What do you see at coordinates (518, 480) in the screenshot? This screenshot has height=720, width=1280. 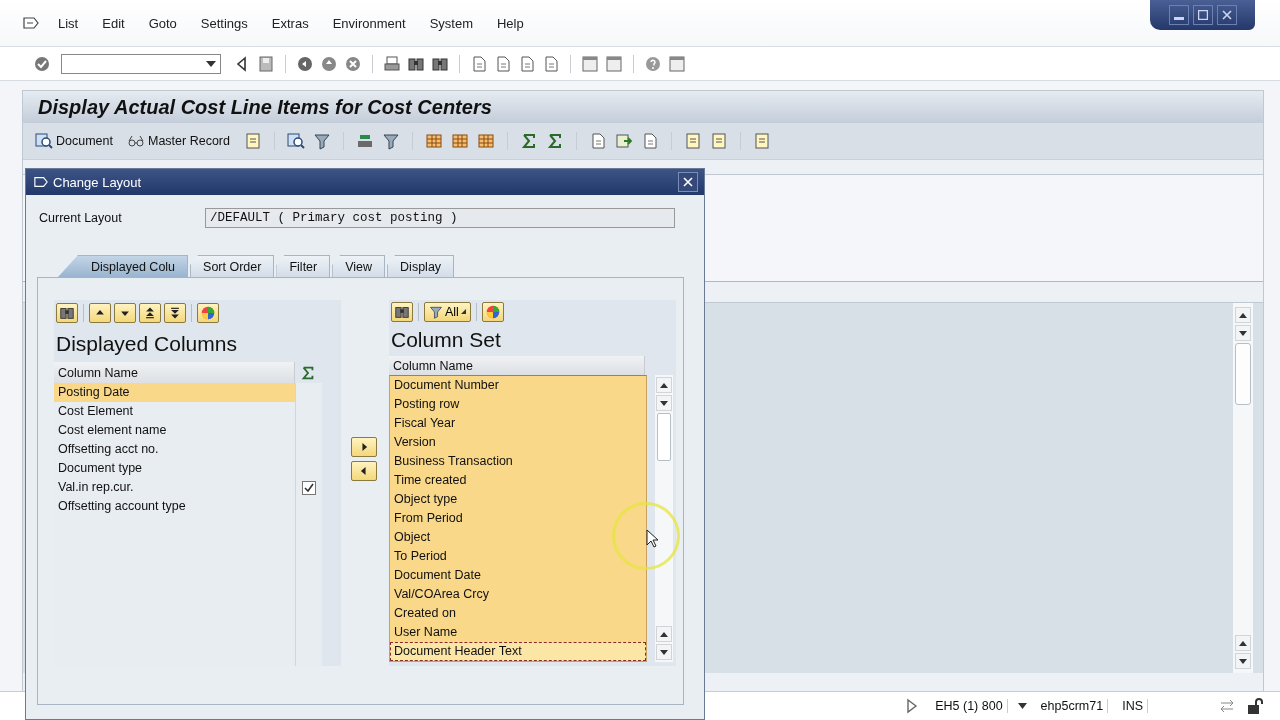 I see `list-row: Time created` at bounding box center [518, 480].